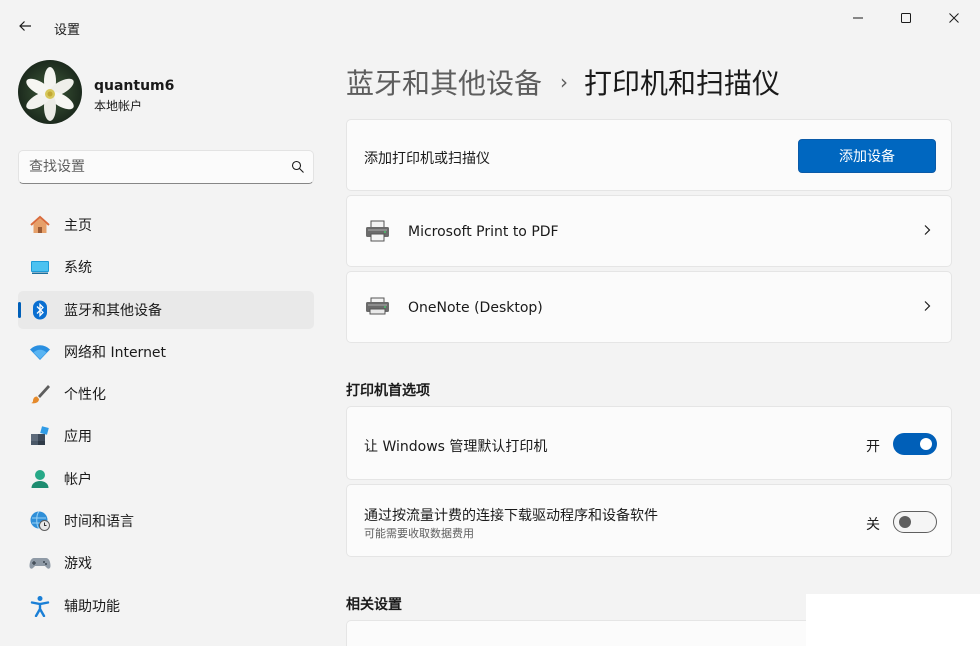 This screenshot has height=646, width=980. I want to click on breadcrumb: 蓝牙和其他设备 › 打印机和扫描仪, so click(563, 82).